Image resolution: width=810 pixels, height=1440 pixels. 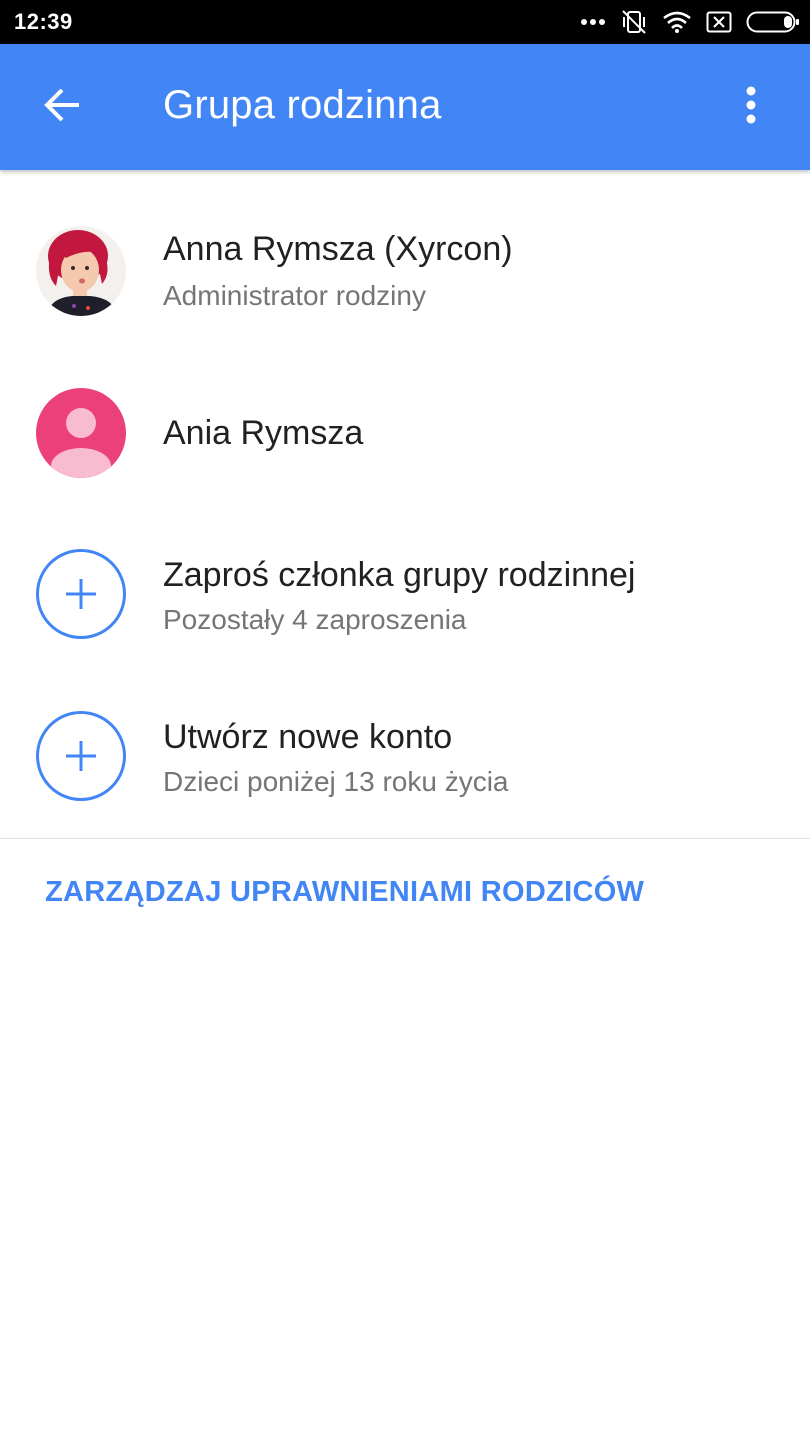 What do you see at coordinates (405, 22) in the screenshot?
I see `status-bar: 12:39` at bounding box center [405, 22].